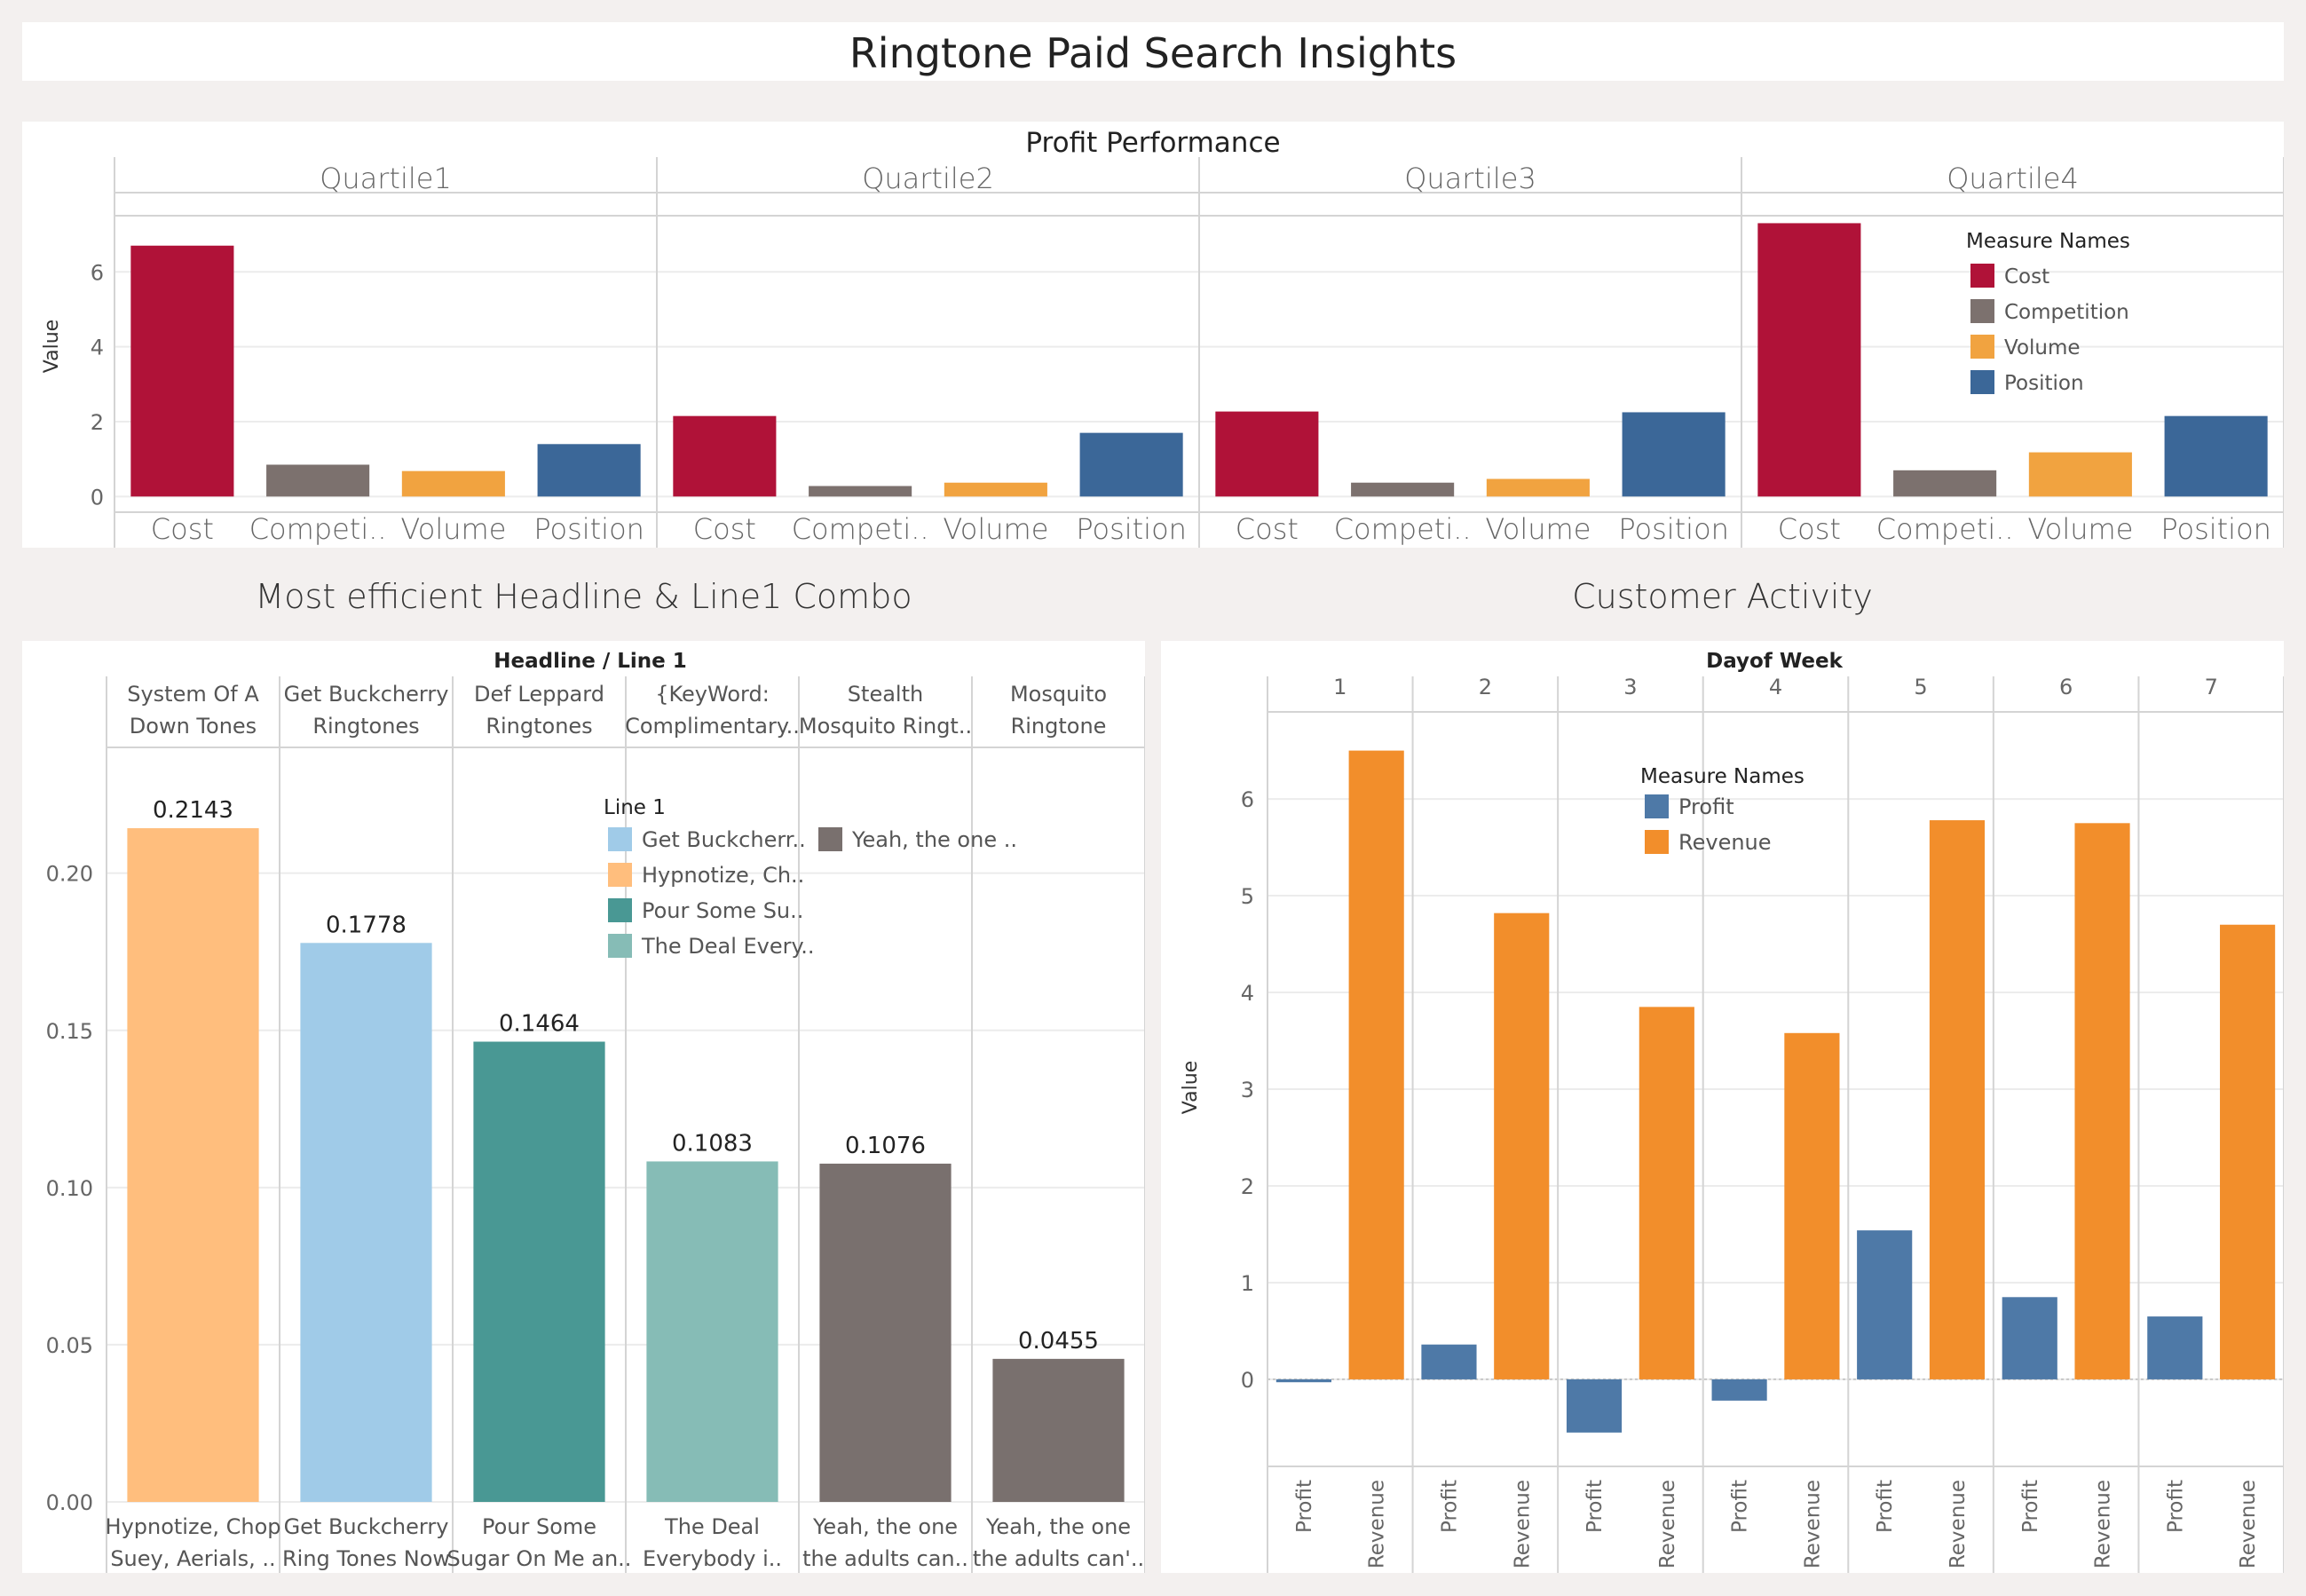 Image resolution: width=2306 pixels, height=1596 pixels. What do you see at coordinates (182, 529) in the screenshot?
I see `category-label: Cost` at bounding box center [182, 529].